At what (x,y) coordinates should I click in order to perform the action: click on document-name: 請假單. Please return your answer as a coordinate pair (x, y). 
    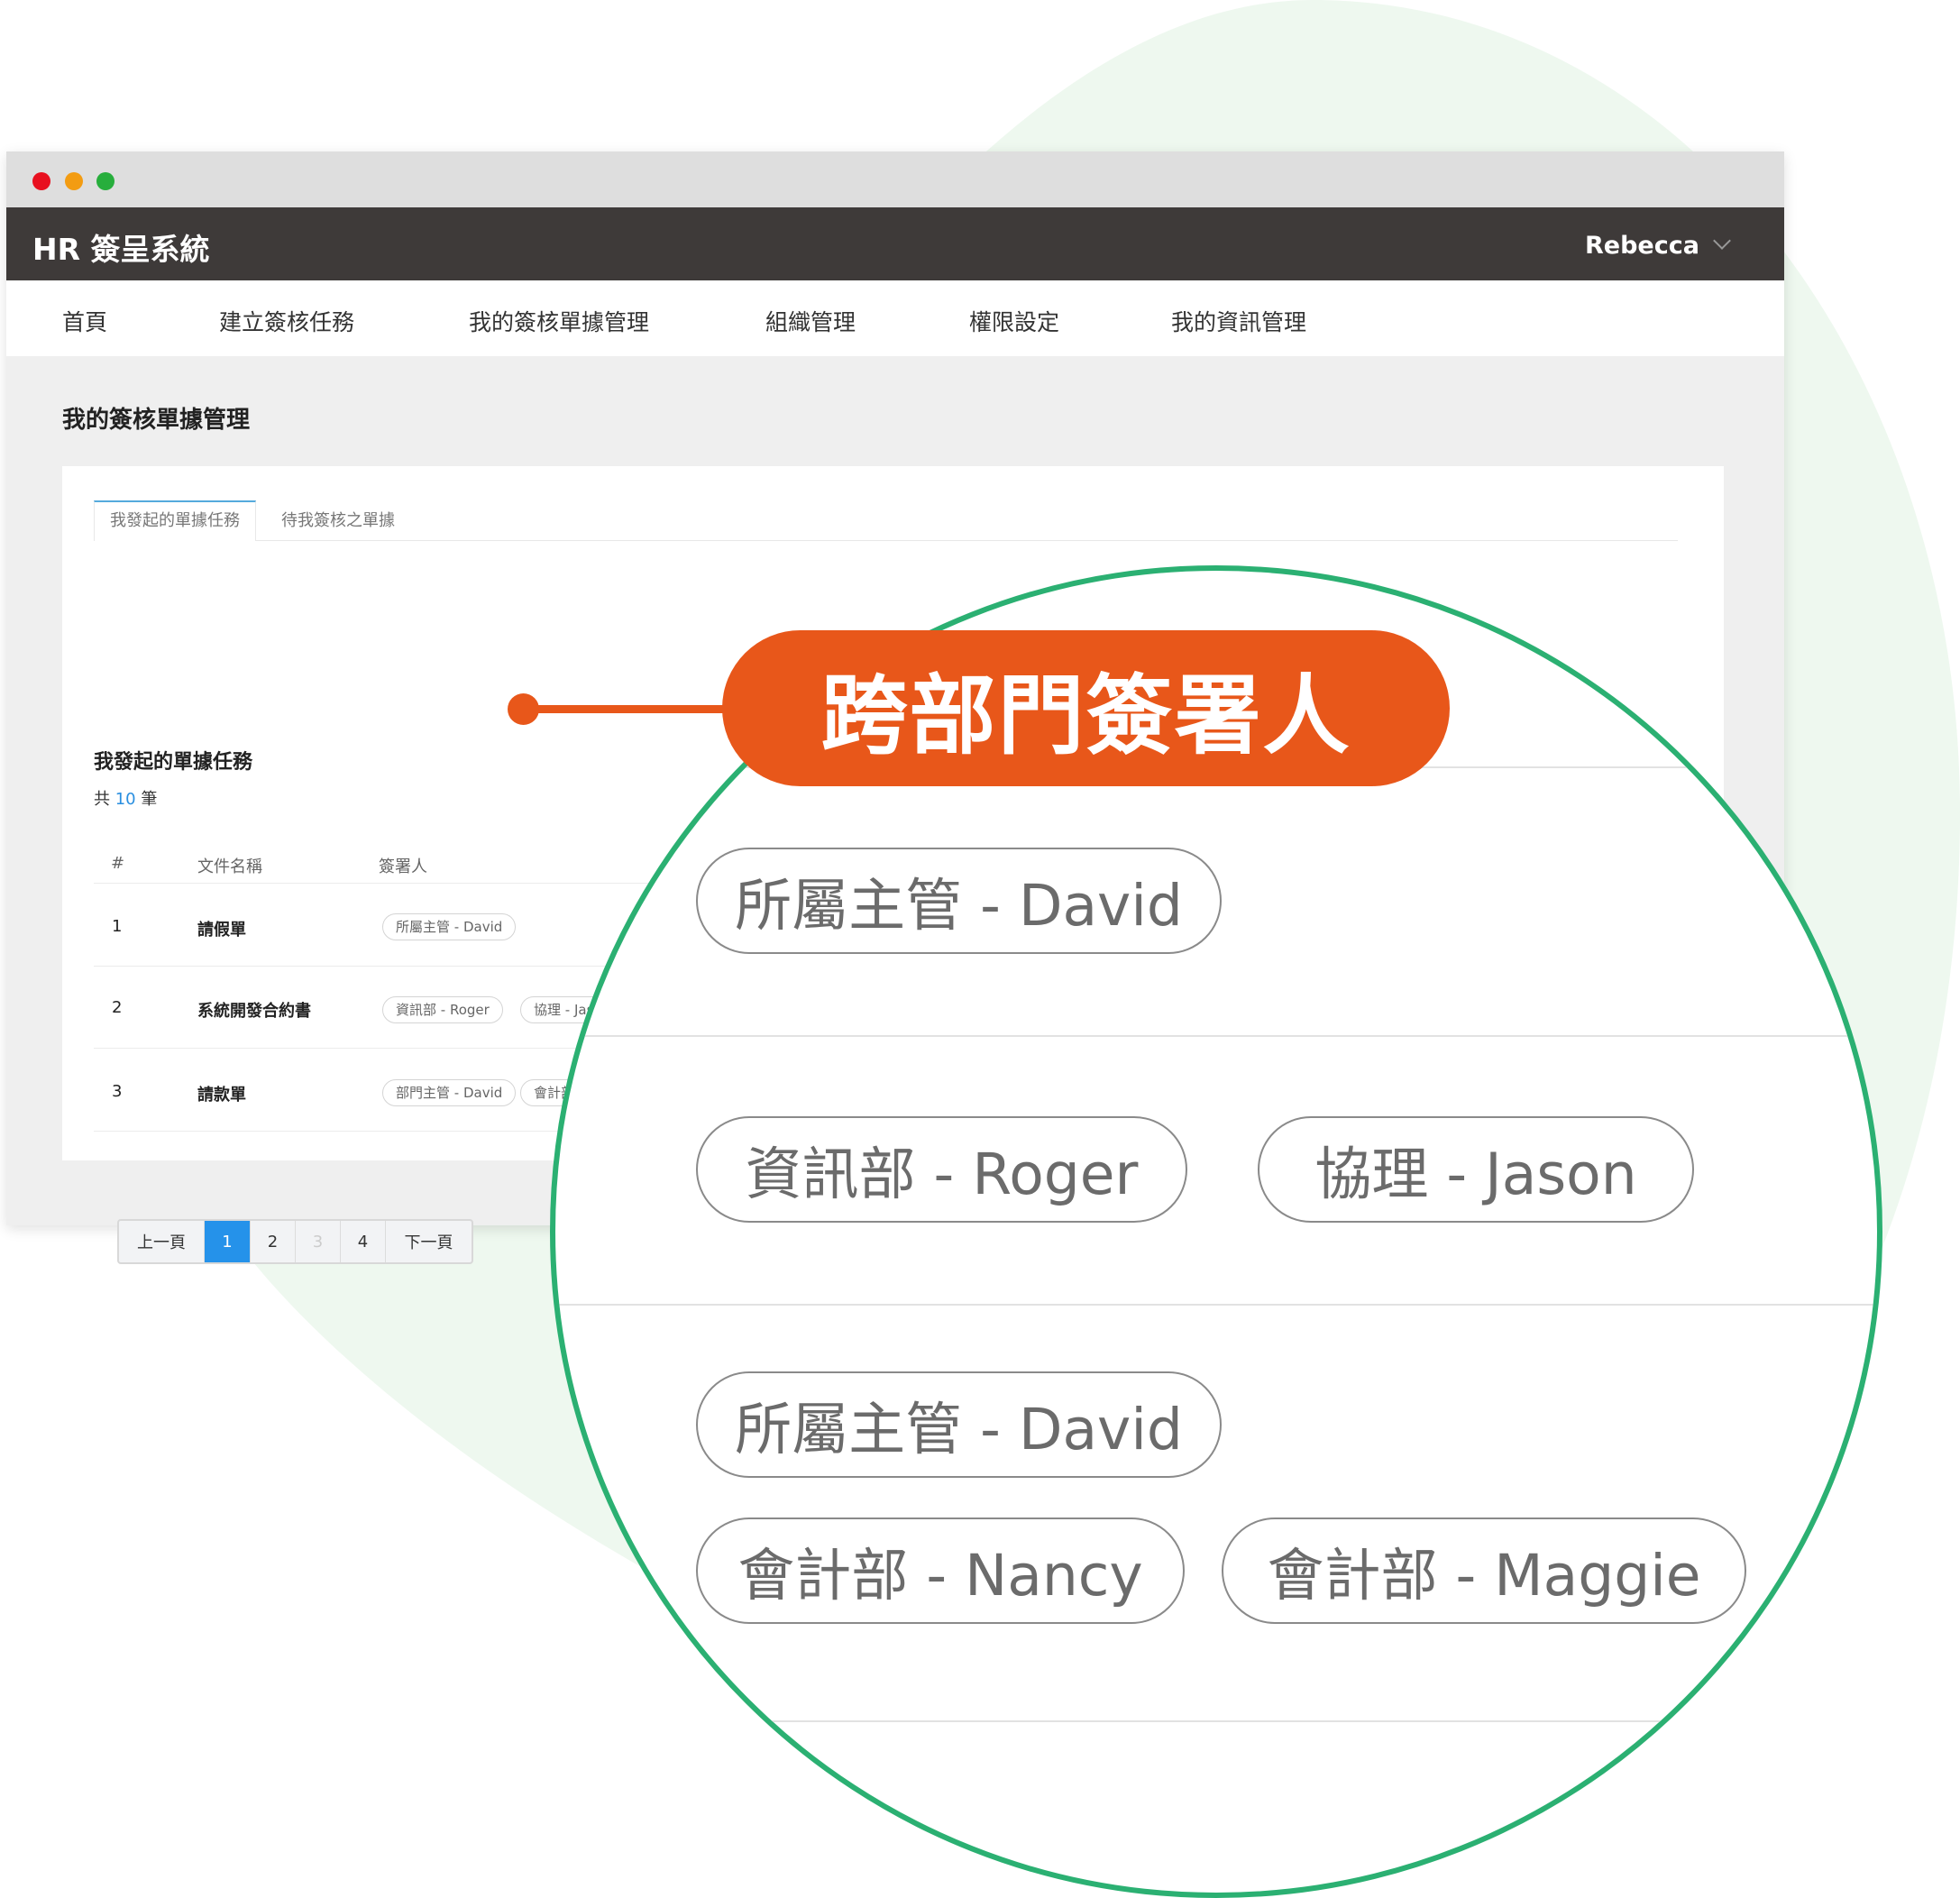
    Looking at the image, I should click on (222, 928).